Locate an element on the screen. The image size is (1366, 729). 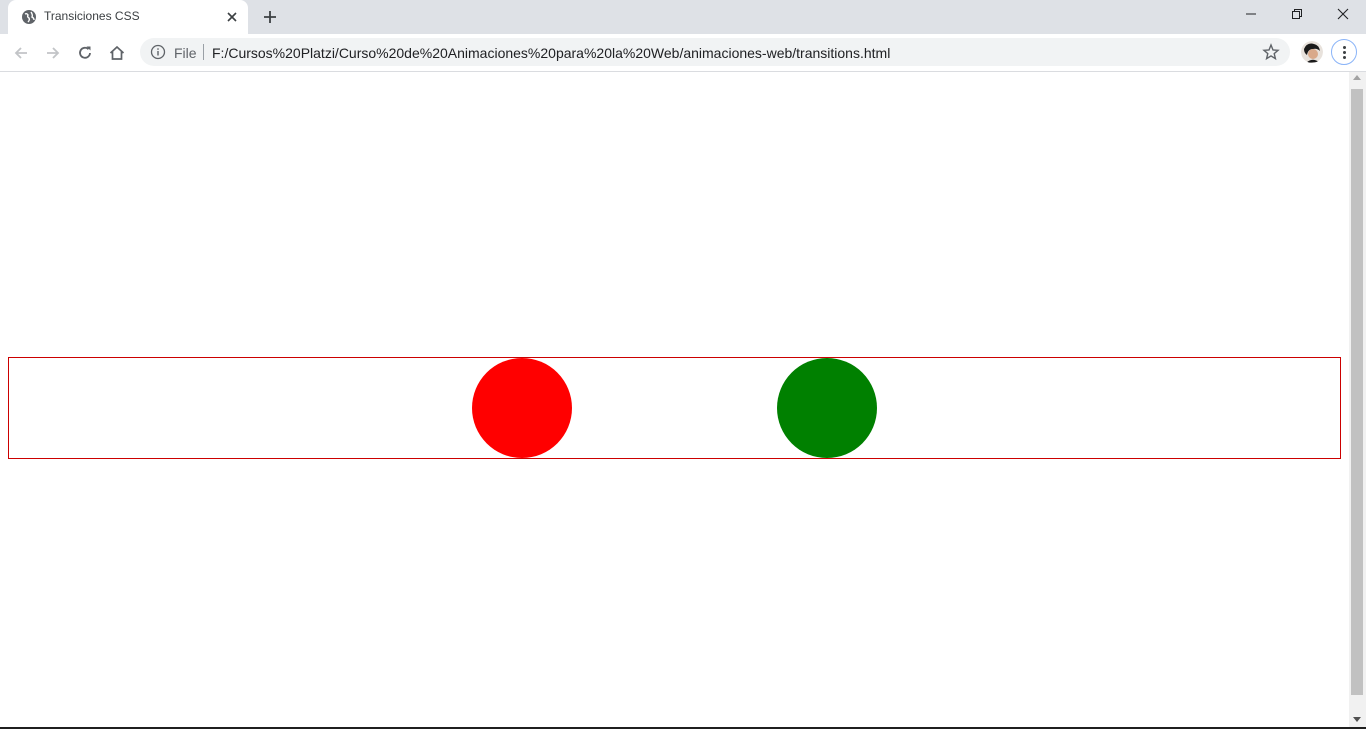
new-tab-button is located at coordinates (270, 17).